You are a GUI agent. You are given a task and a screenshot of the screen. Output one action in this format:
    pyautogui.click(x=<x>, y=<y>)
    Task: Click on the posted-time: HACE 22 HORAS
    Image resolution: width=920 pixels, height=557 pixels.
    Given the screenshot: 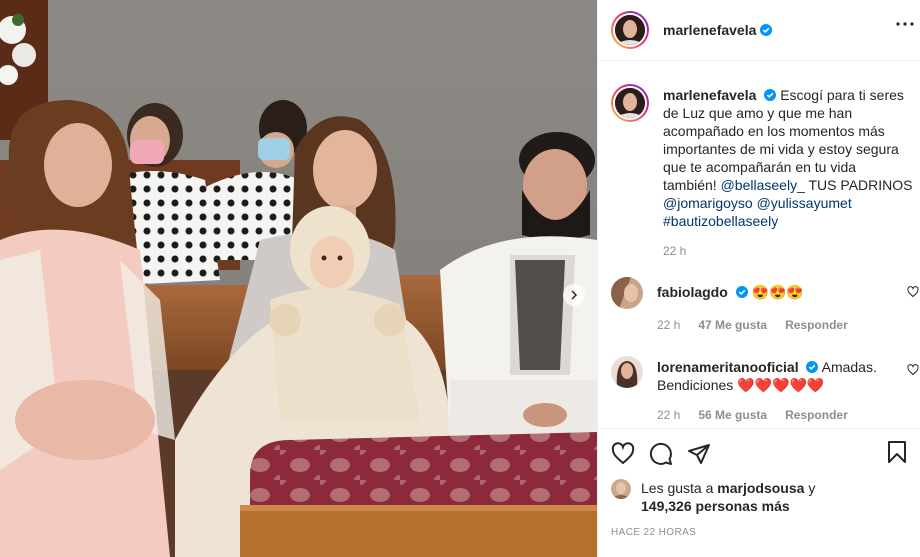 What is the action you would take?
    pyautogui.click(x=759, y=532)
    